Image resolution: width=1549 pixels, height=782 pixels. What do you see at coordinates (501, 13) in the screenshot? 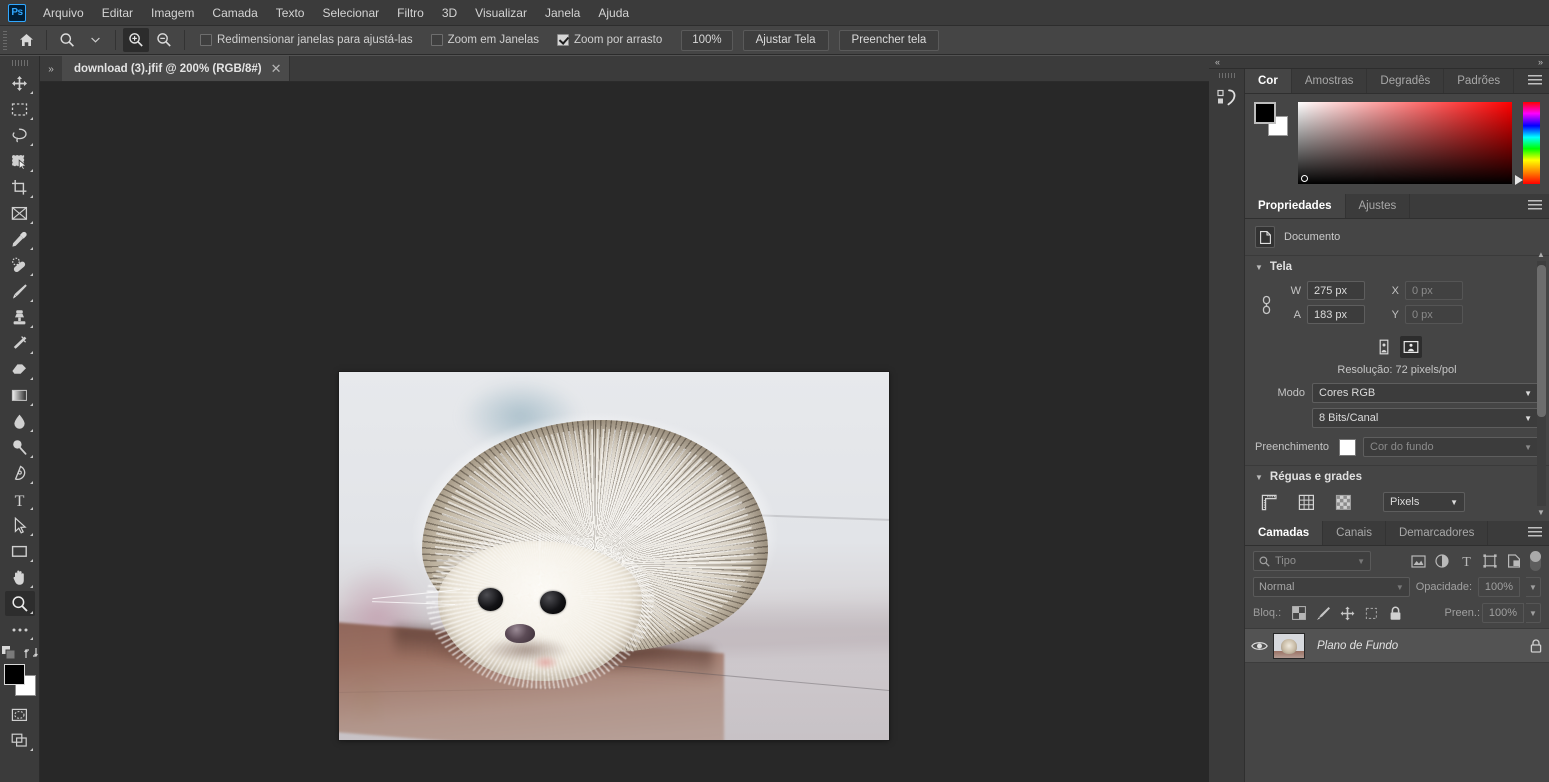
I see `menu-item-visualizar: Visualizar` at bounding box center [501, 13].